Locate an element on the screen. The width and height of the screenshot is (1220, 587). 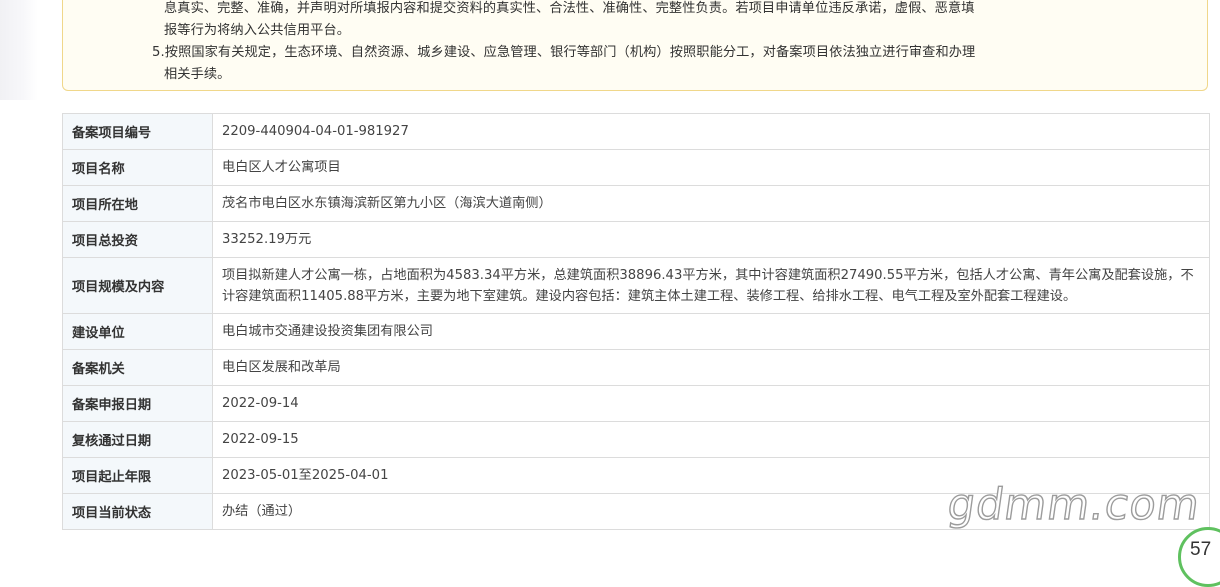
table-row: 备案申报日期 2022-09-14 is located at coordinates (636, 403).